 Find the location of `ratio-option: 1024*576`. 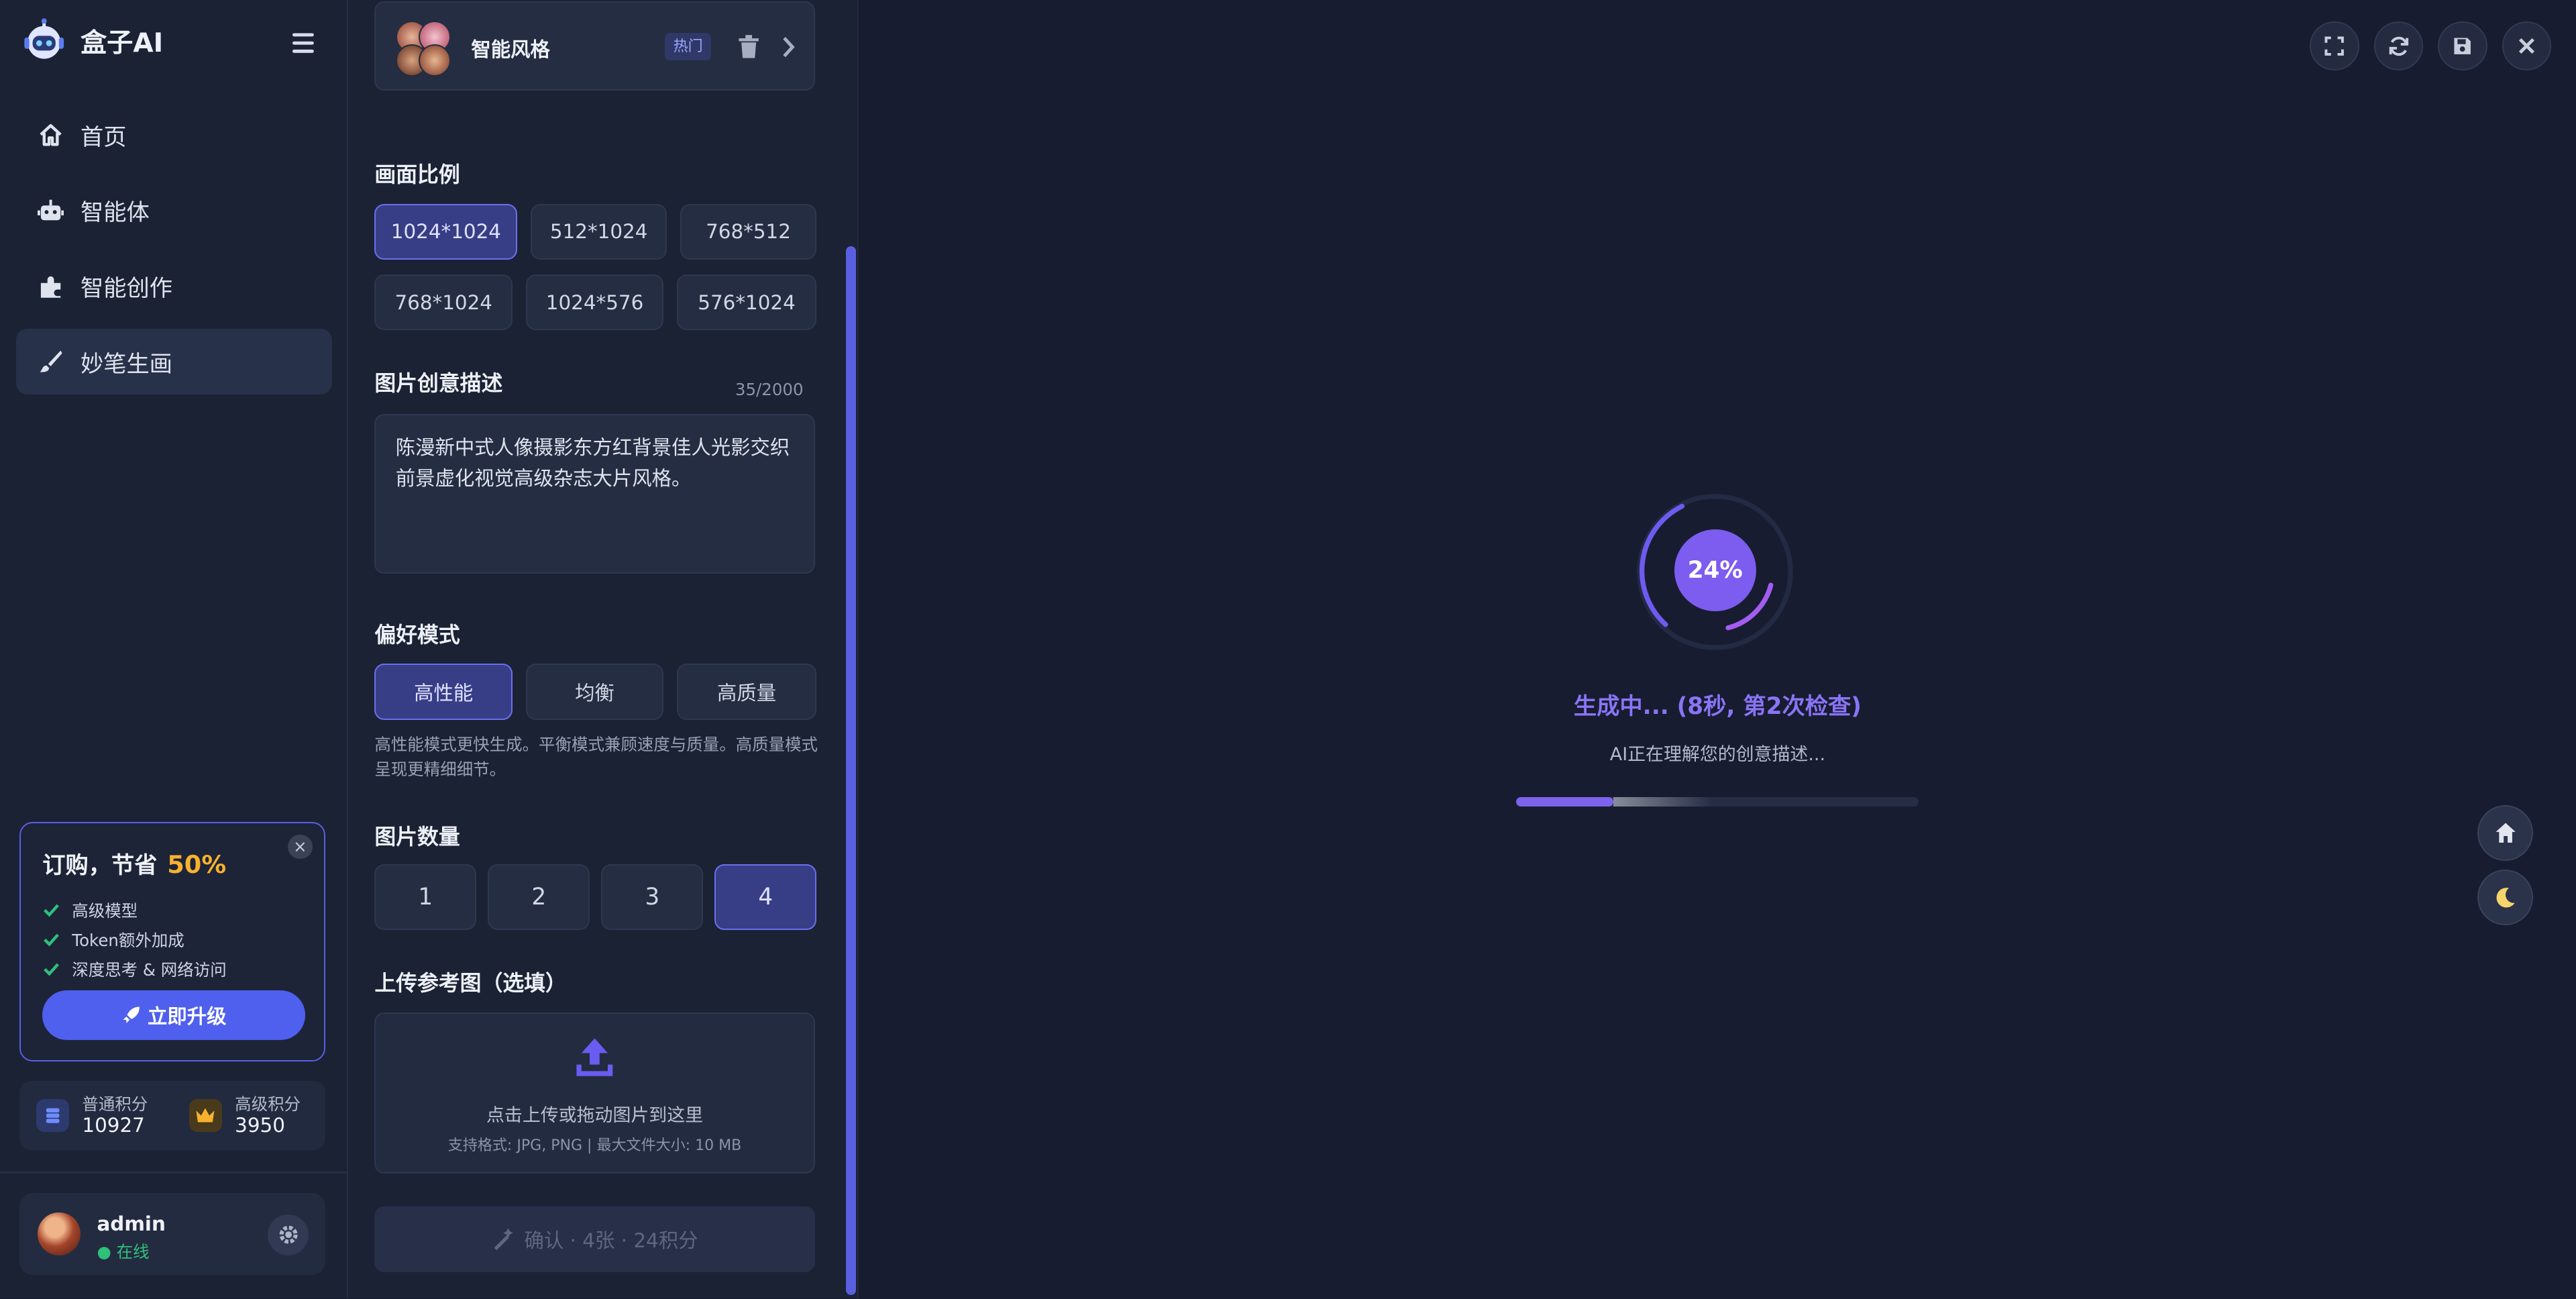

ratio-option: 1024*576 is located at coordinates (594, 302).